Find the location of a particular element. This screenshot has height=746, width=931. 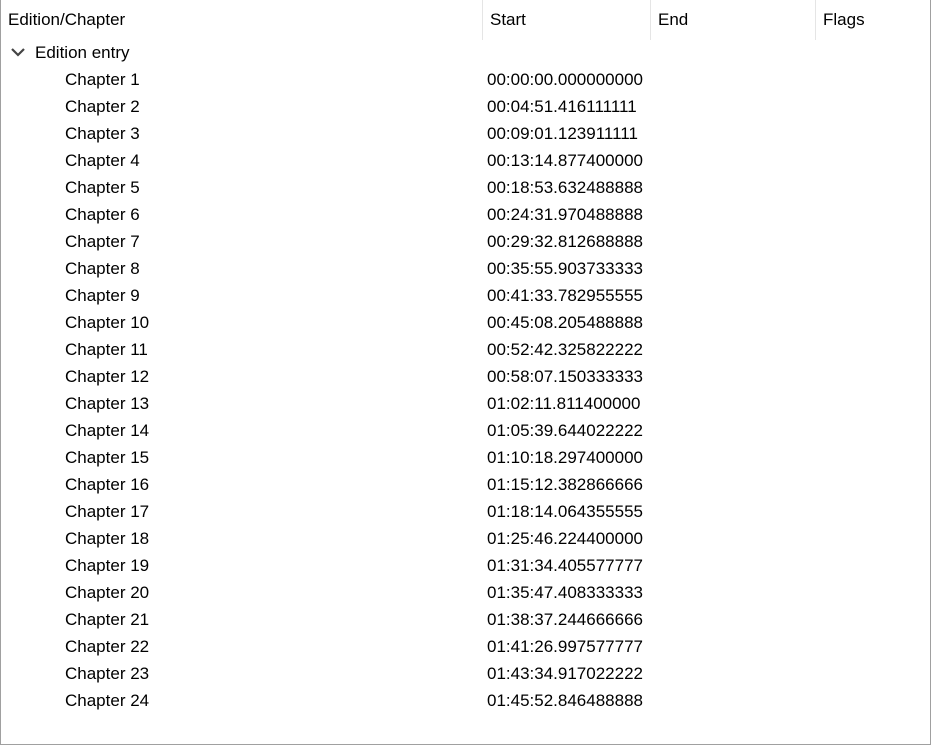

chapter-name: Chapter 1 is located at coordinates (102, 79).